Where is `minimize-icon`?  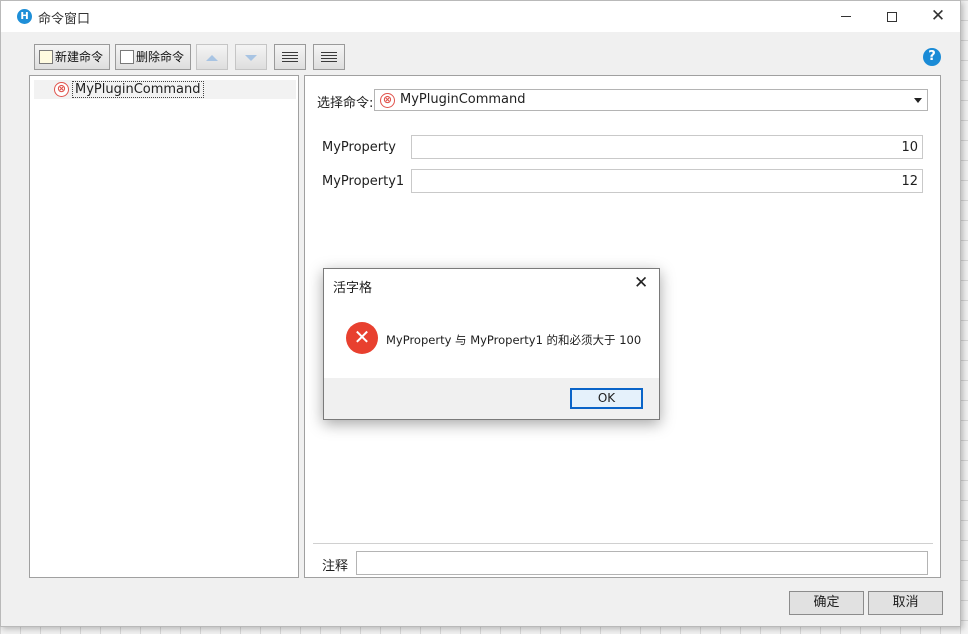 minimize-icon is located at coordinates (846, 16).